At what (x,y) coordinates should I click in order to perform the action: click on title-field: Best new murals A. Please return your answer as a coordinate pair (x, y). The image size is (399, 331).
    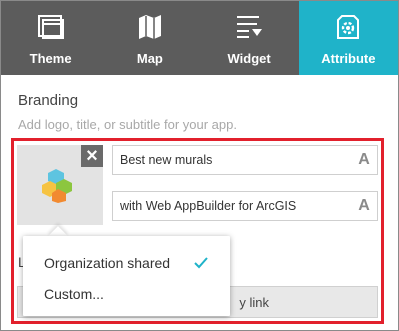
    Looking at the image, I should click on (245, 160).